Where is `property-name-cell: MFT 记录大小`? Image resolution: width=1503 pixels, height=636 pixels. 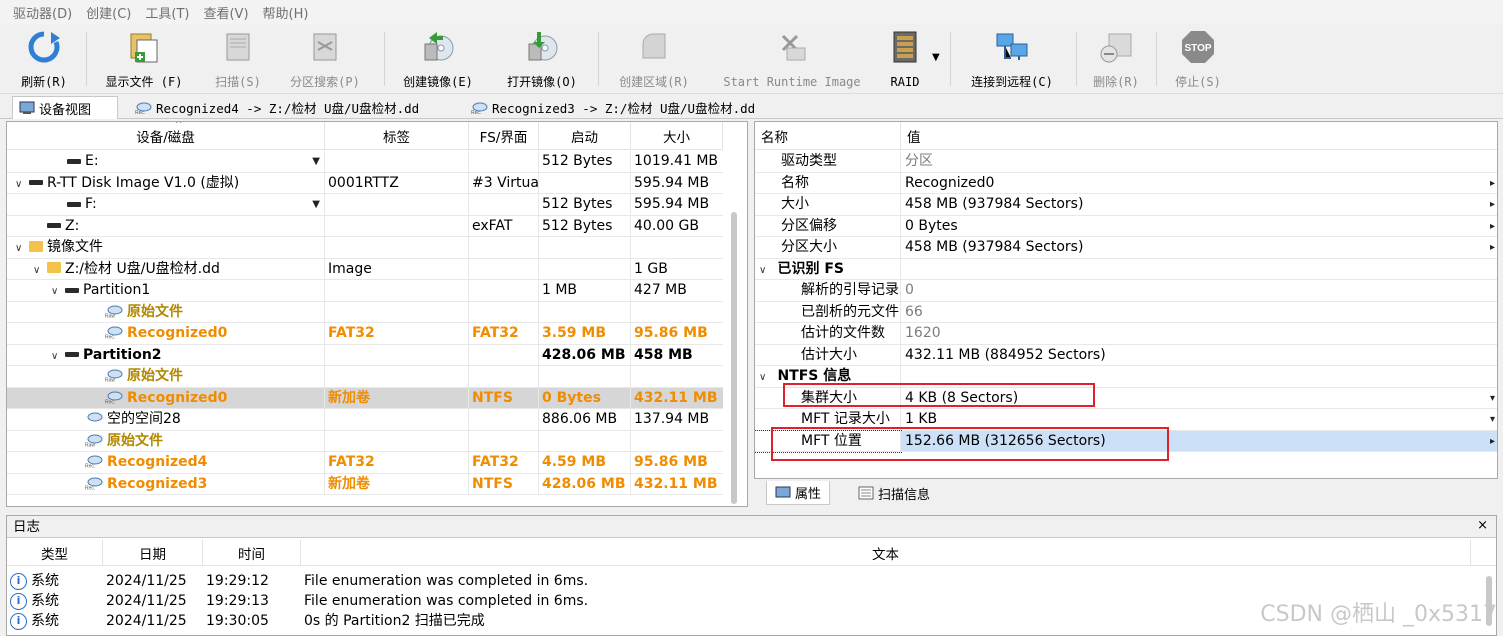 property-name-cell: MFT 记录大小 is located at coordinates (828, 420).